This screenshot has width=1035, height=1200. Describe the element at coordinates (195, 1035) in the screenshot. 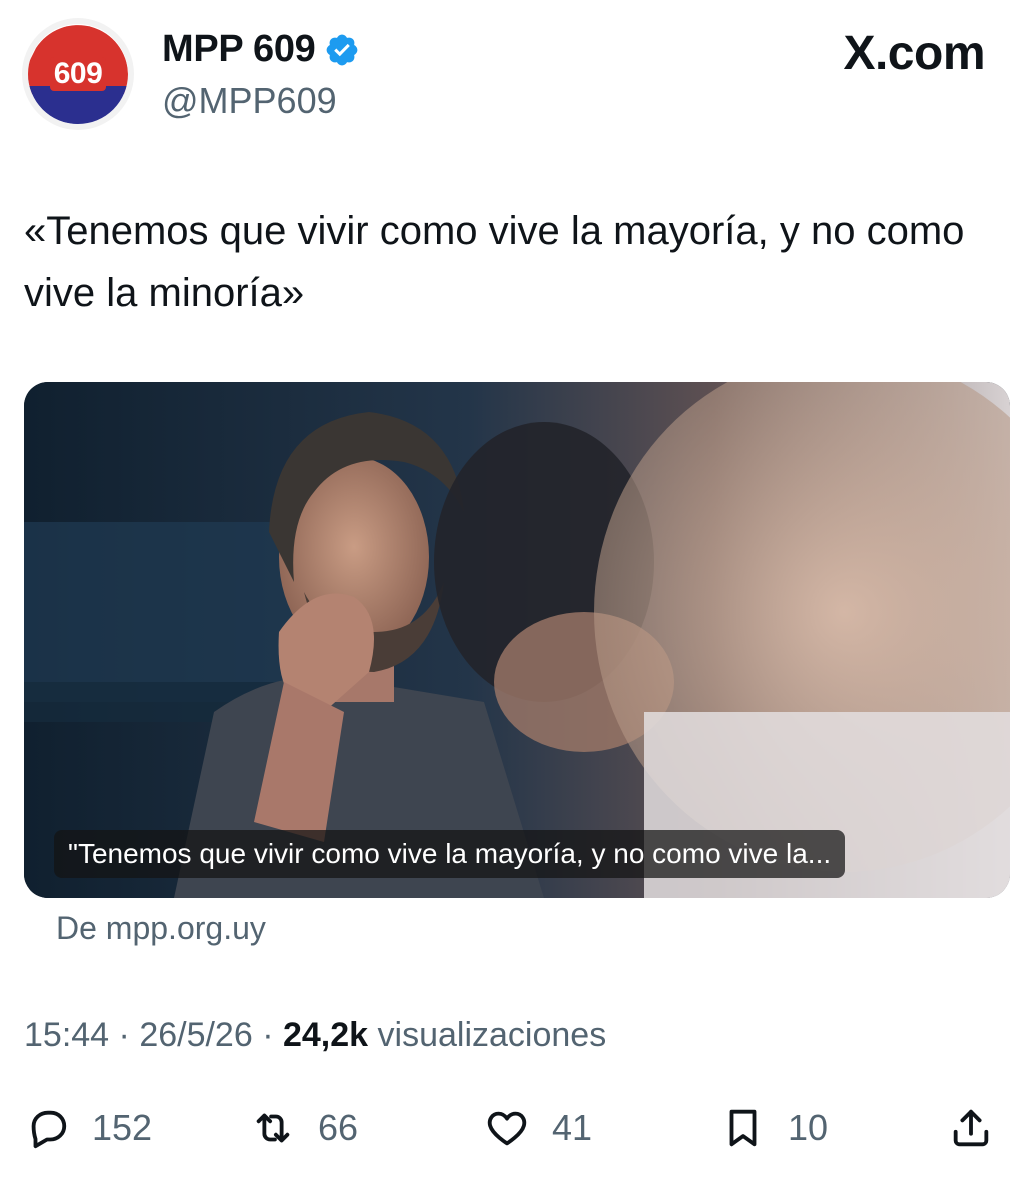

I see `tweet-date: 26/5/26` at that location.